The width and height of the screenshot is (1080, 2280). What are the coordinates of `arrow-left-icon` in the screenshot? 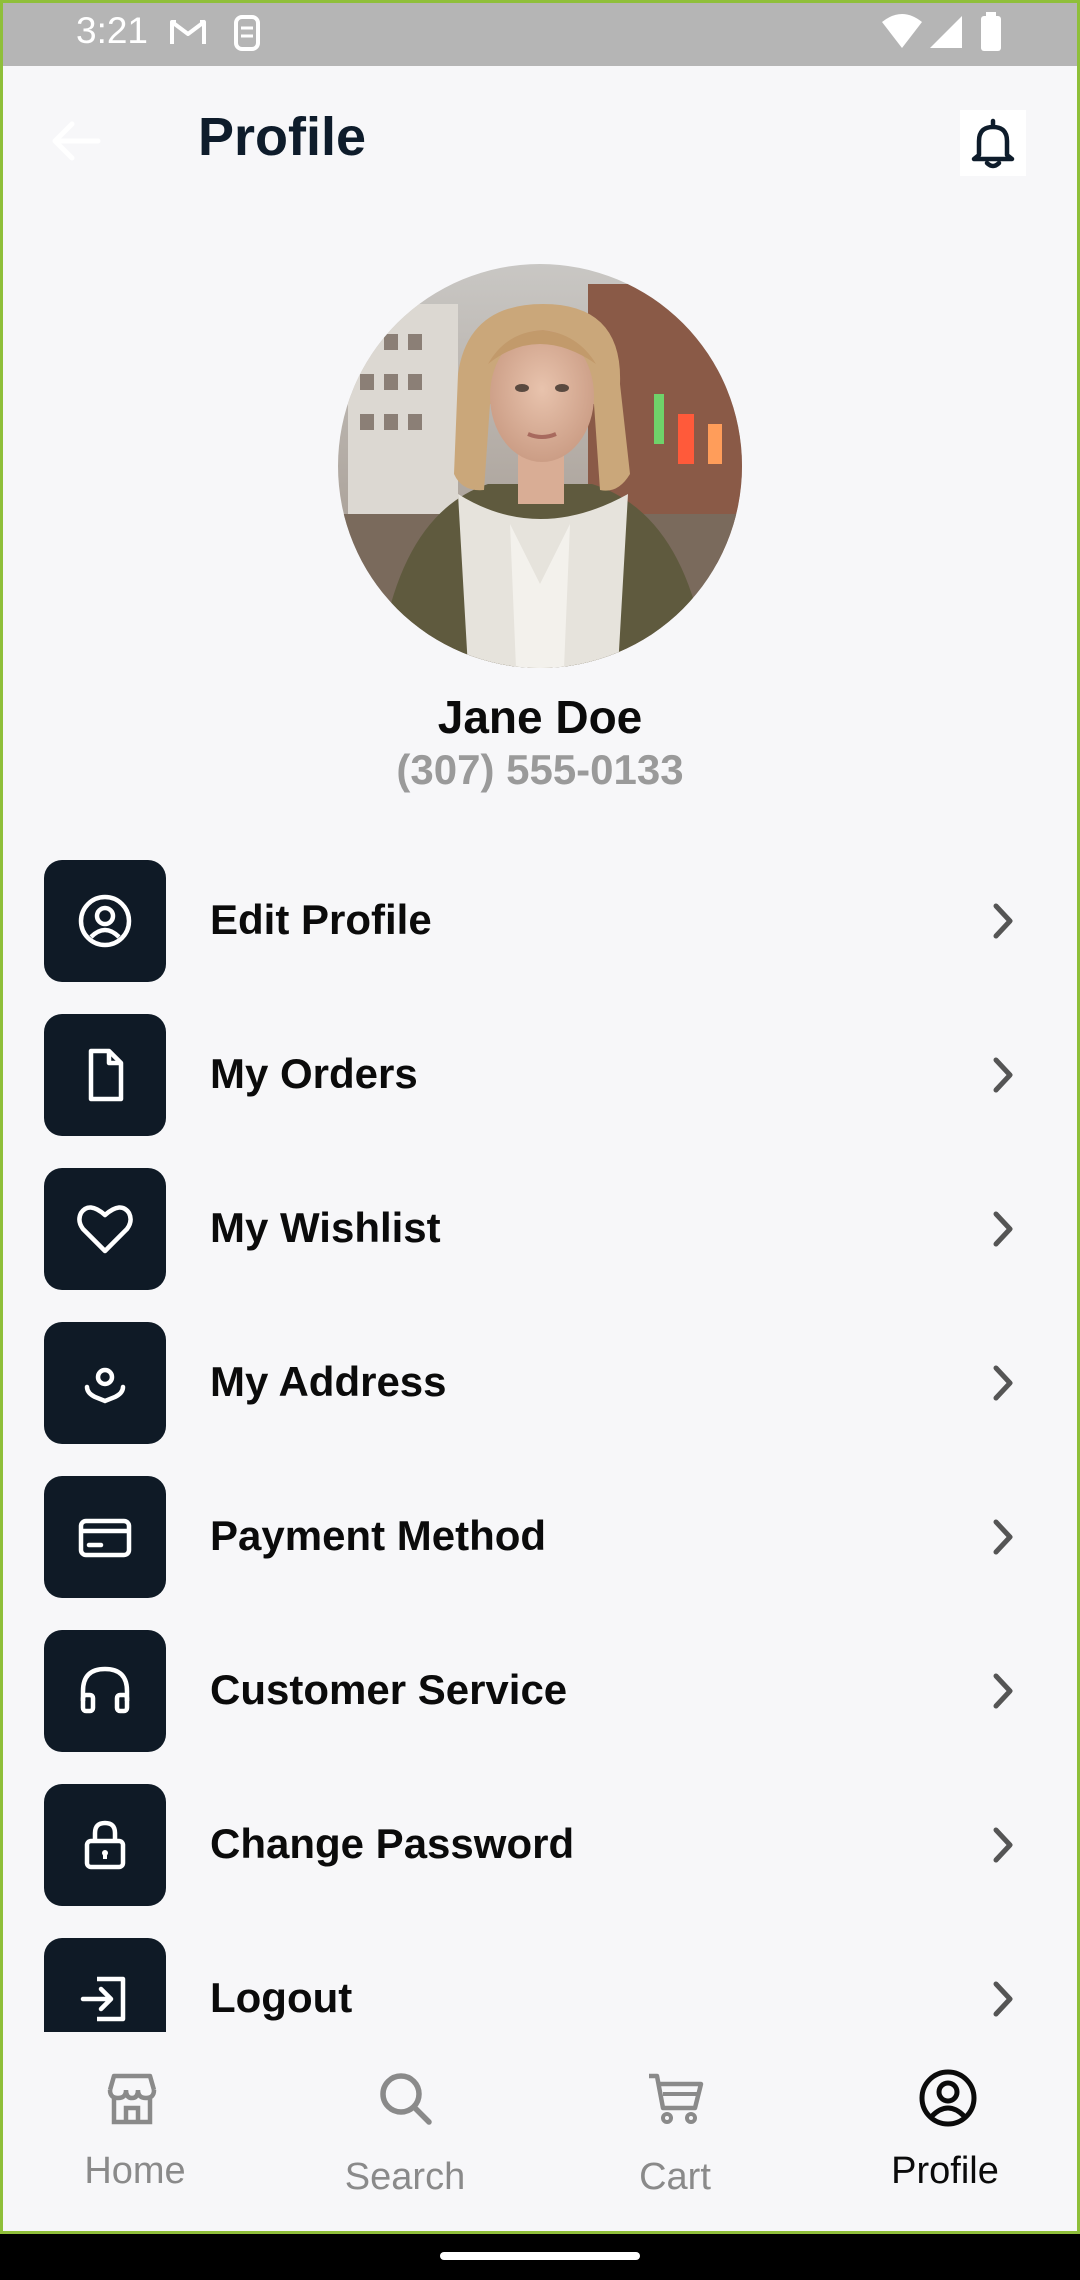 It's located at (76, 141).